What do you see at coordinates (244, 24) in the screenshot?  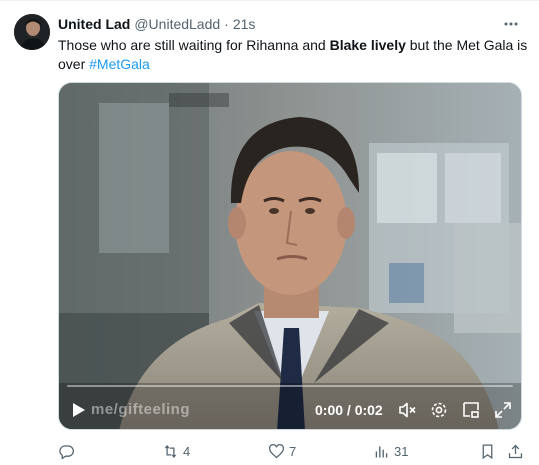 I see `tweet-timestamp: 21s` at bounding box center [244, 24].